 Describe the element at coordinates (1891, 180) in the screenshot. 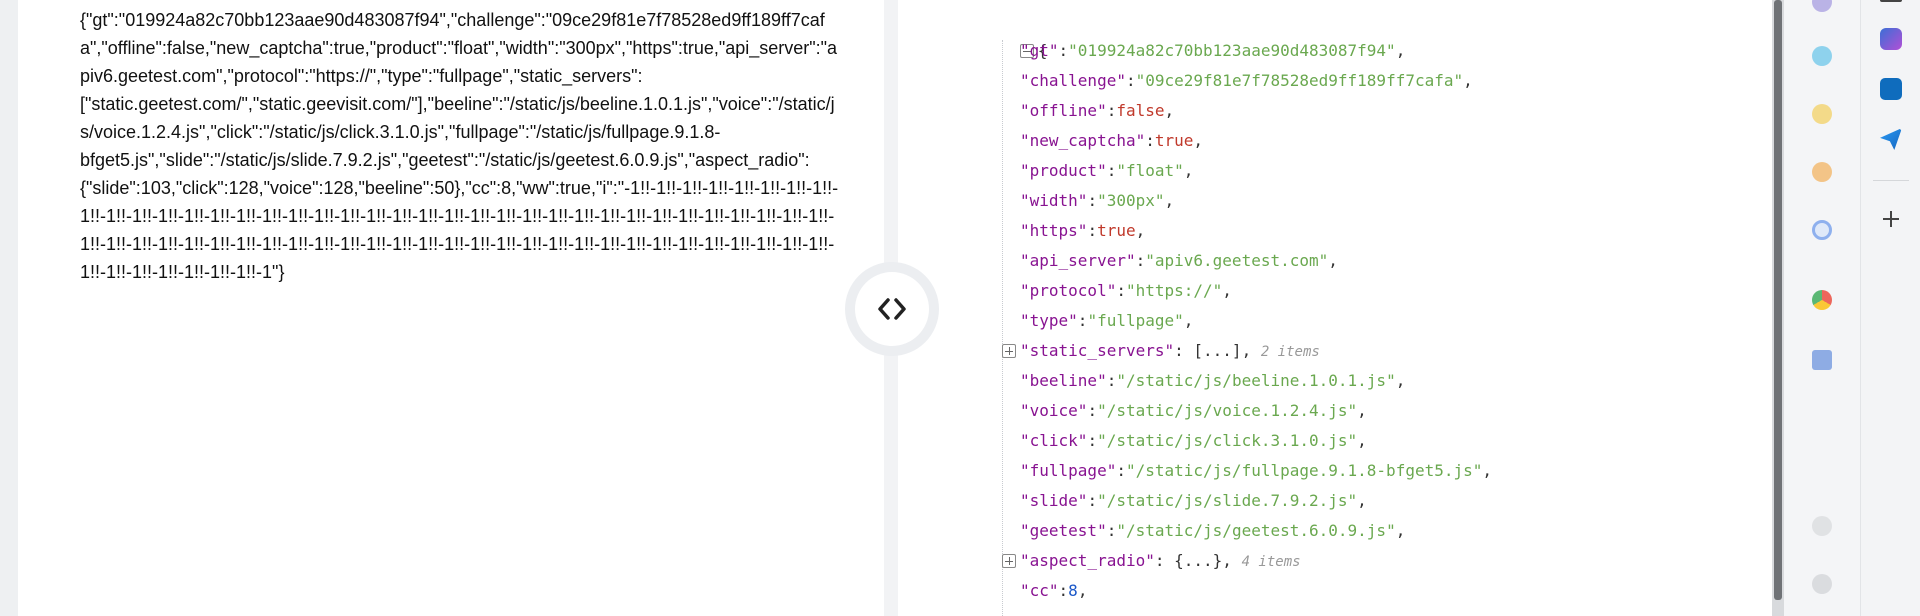

I see `sidebar-divider` at that location.